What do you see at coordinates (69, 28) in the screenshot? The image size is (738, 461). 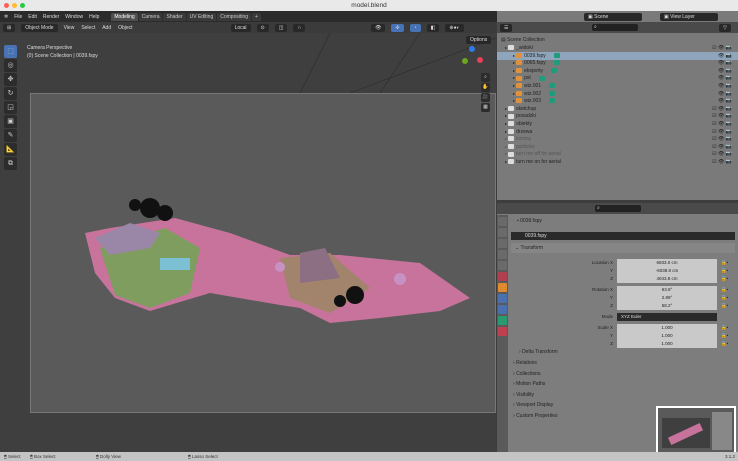 I see `viewport-menu-view: View` at bounding box center [69, 28].